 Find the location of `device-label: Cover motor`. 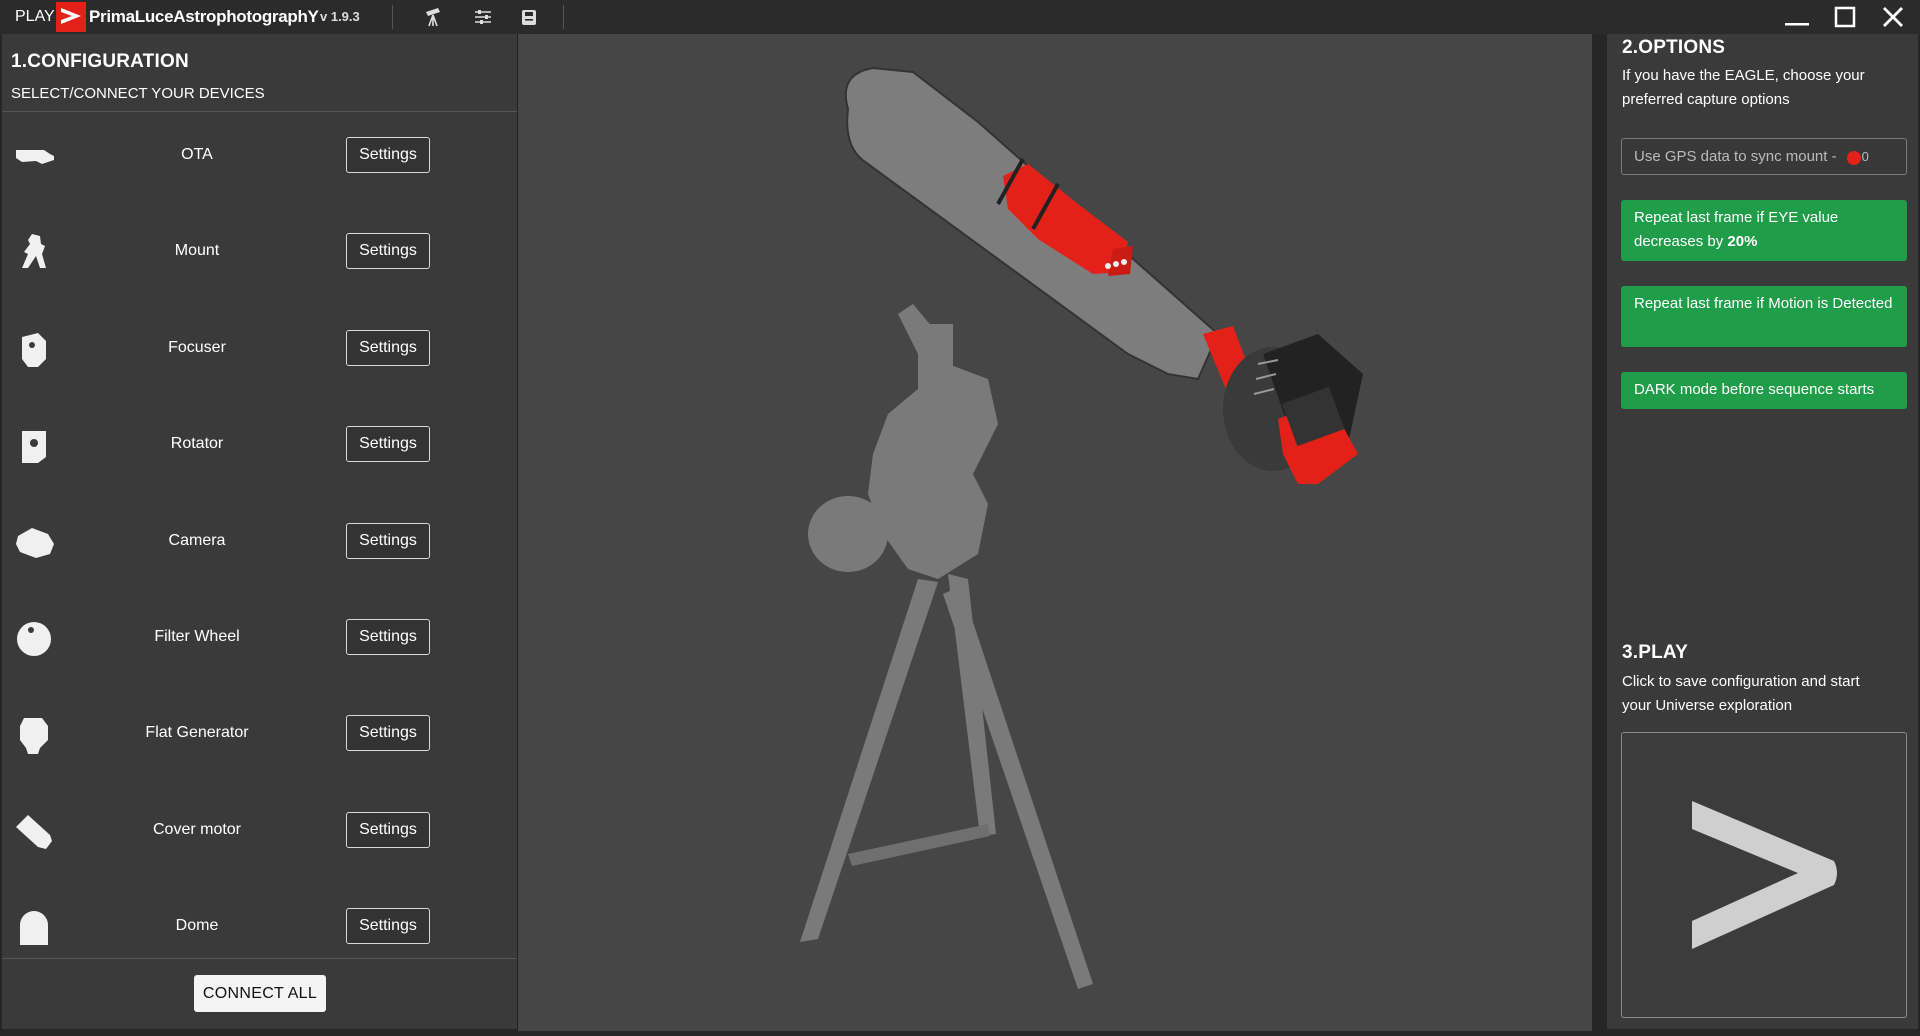

device-label: Cover motor is located at coordinates (197, 829).